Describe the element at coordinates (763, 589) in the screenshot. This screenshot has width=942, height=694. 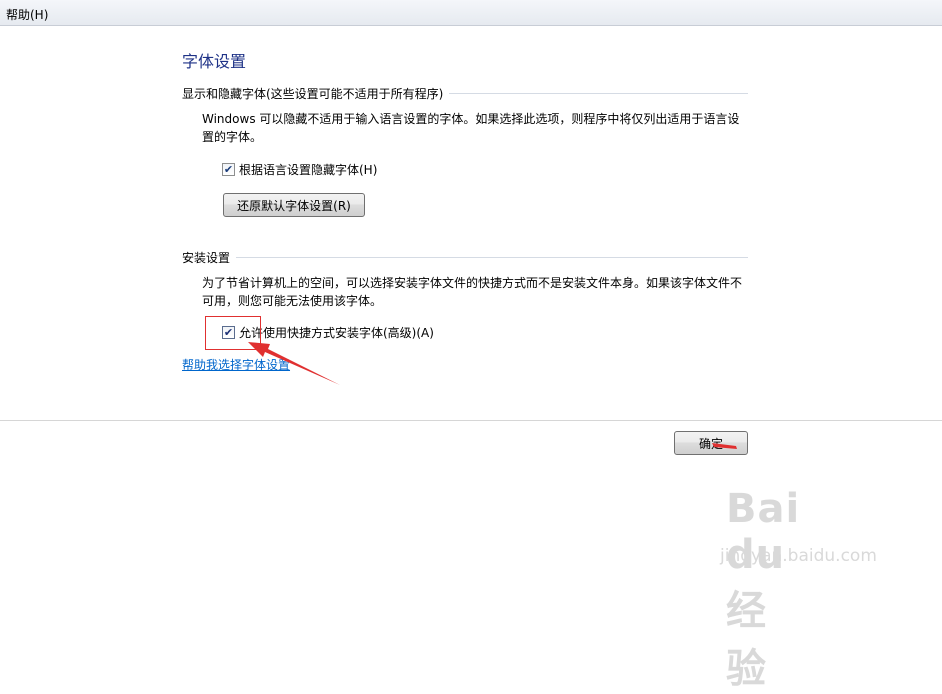
I see `watermark-logo: Bai du 经验` at that location.